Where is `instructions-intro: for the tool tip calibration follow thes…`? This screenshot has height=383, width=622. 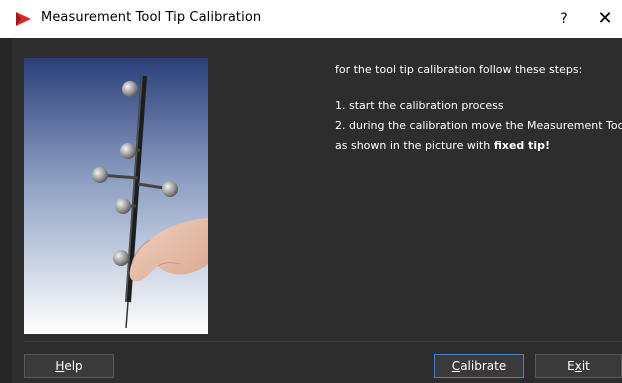 instructions-intro: for the tool tip calibration follow thes… is located at coordinates (459, 69).